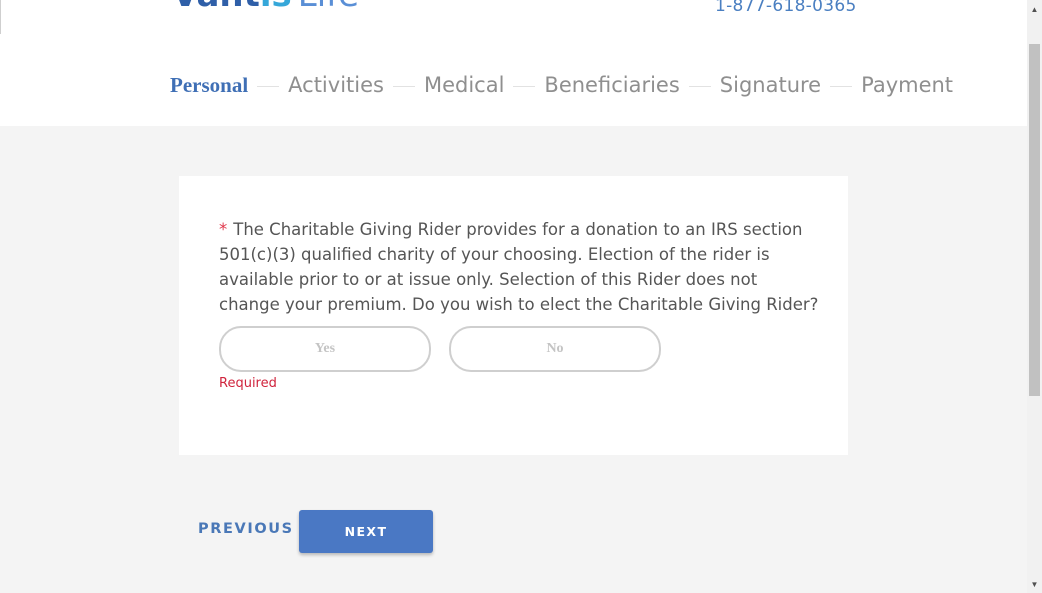 This screenshot has width=1042, height=593. Describe the element at coordinates (246, 529) in the screenshot. I see `previous-button: PREVIOUS` at that location.